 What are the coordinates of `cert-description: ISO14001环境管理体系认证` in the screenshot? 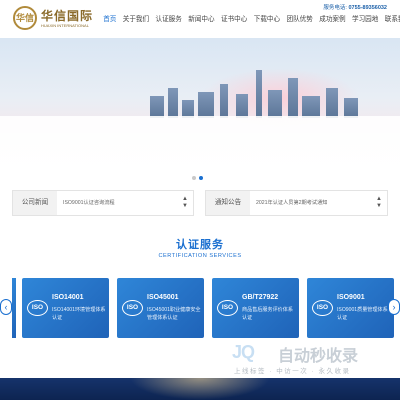 It's located at (79, 314).